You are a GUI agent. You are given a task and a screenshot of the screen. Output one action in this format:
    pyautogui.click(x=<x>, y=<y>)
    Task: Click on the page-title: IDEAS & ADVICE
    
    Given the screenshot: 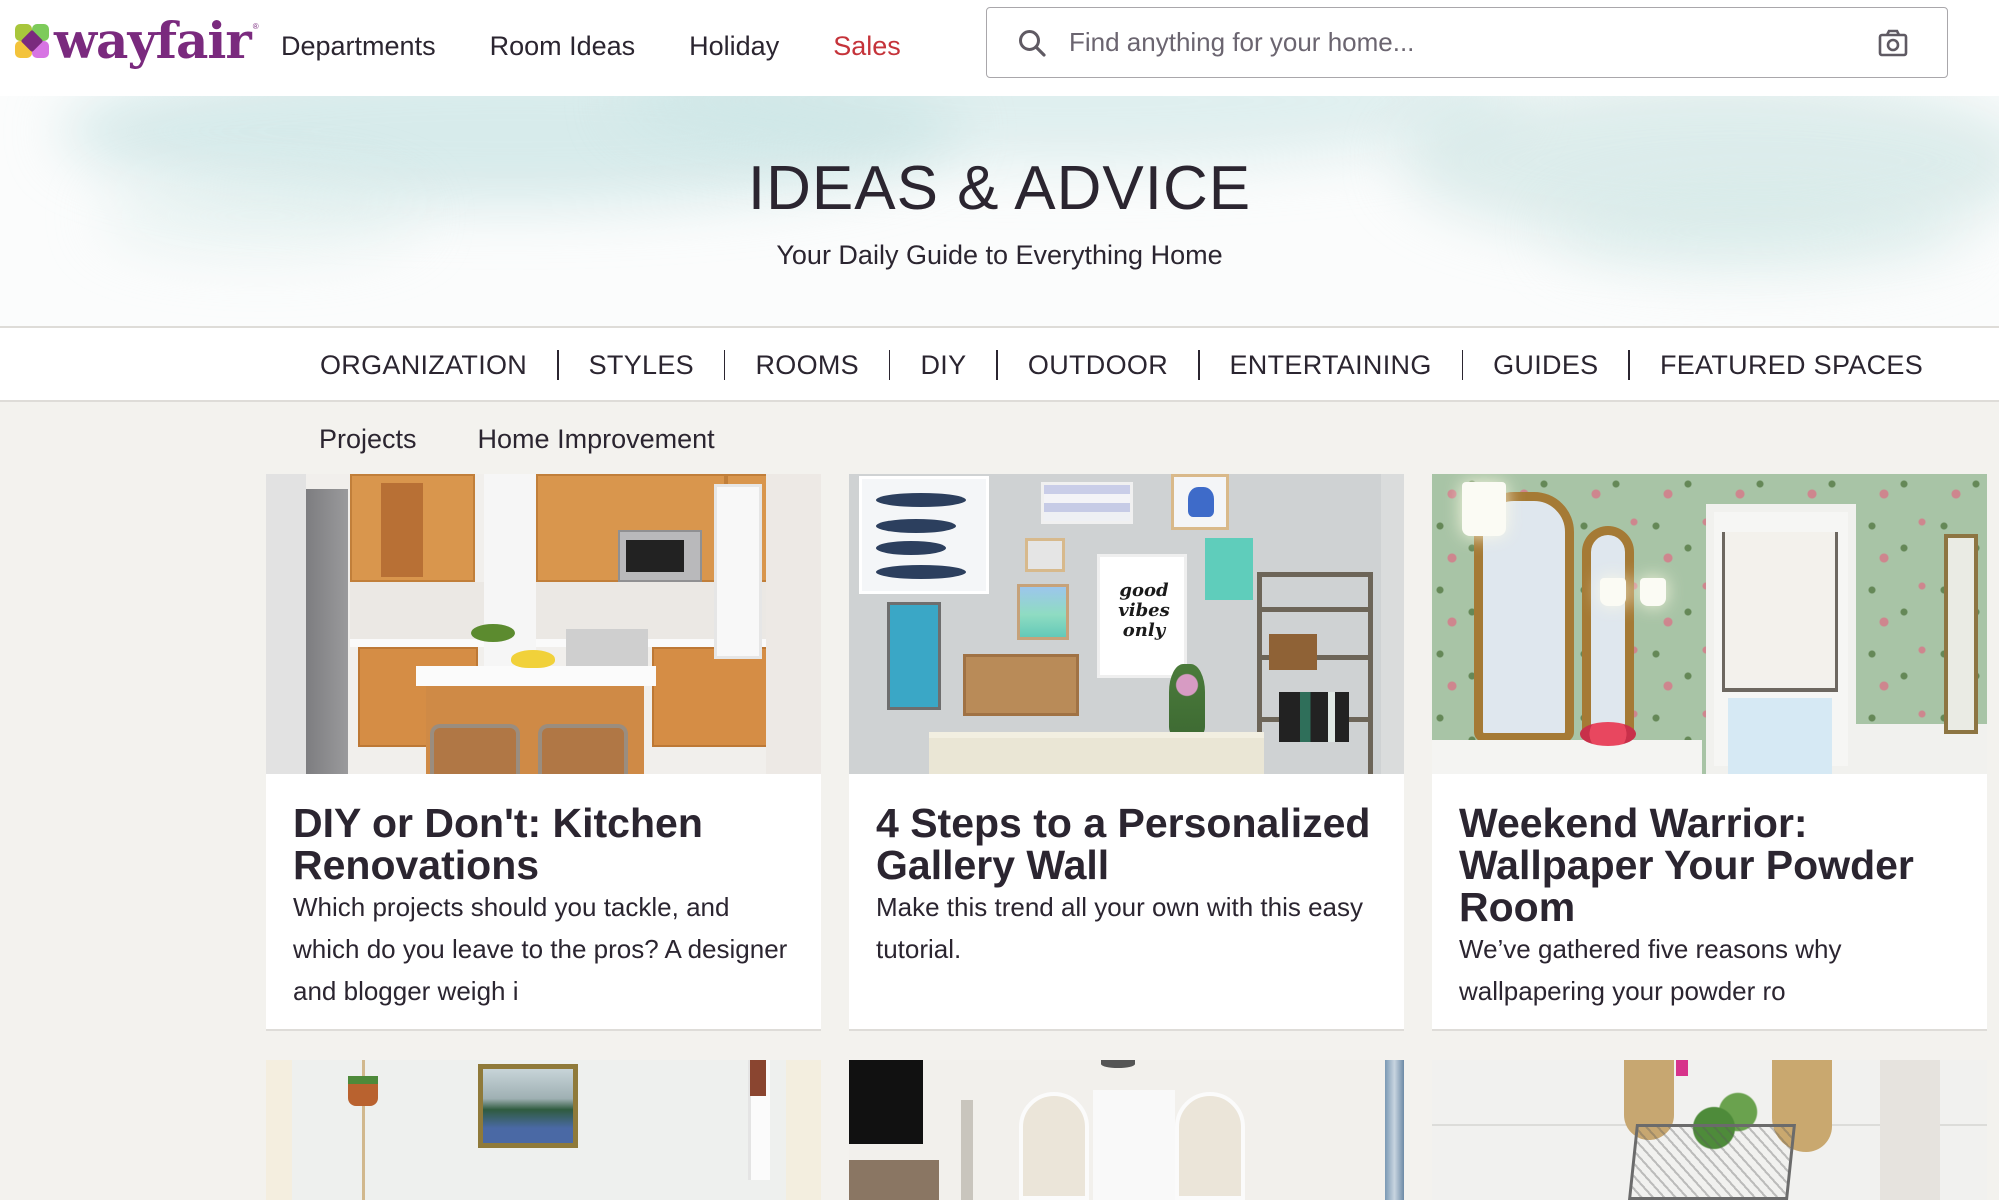 What is the action you would take?
    pyautogui.click(x=999, y=188)
    